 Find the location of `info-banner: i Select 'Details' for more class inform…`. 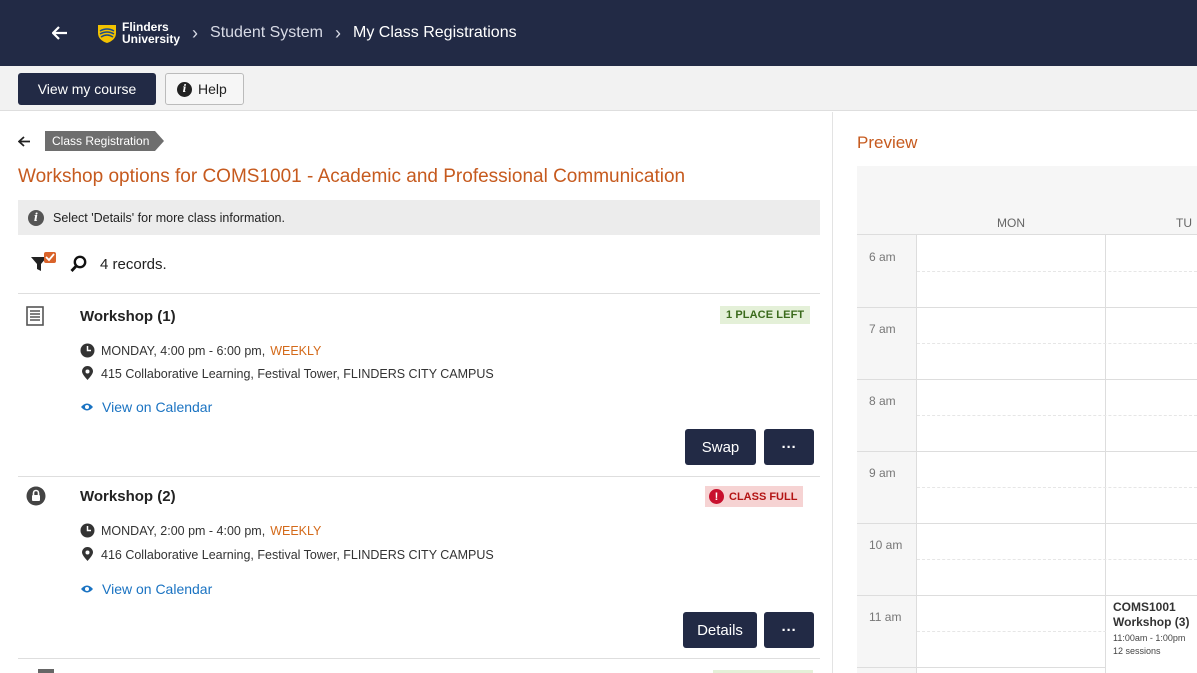

info-banner: i Select 'Details' for more class inform… is located at coordinates (419, 217).